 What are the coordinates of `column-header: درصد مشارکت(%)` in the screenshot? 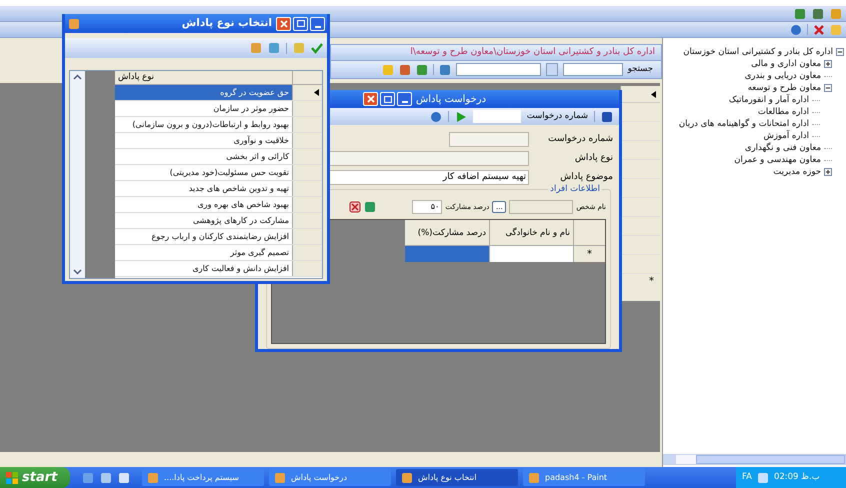 It's located at (447, 233).